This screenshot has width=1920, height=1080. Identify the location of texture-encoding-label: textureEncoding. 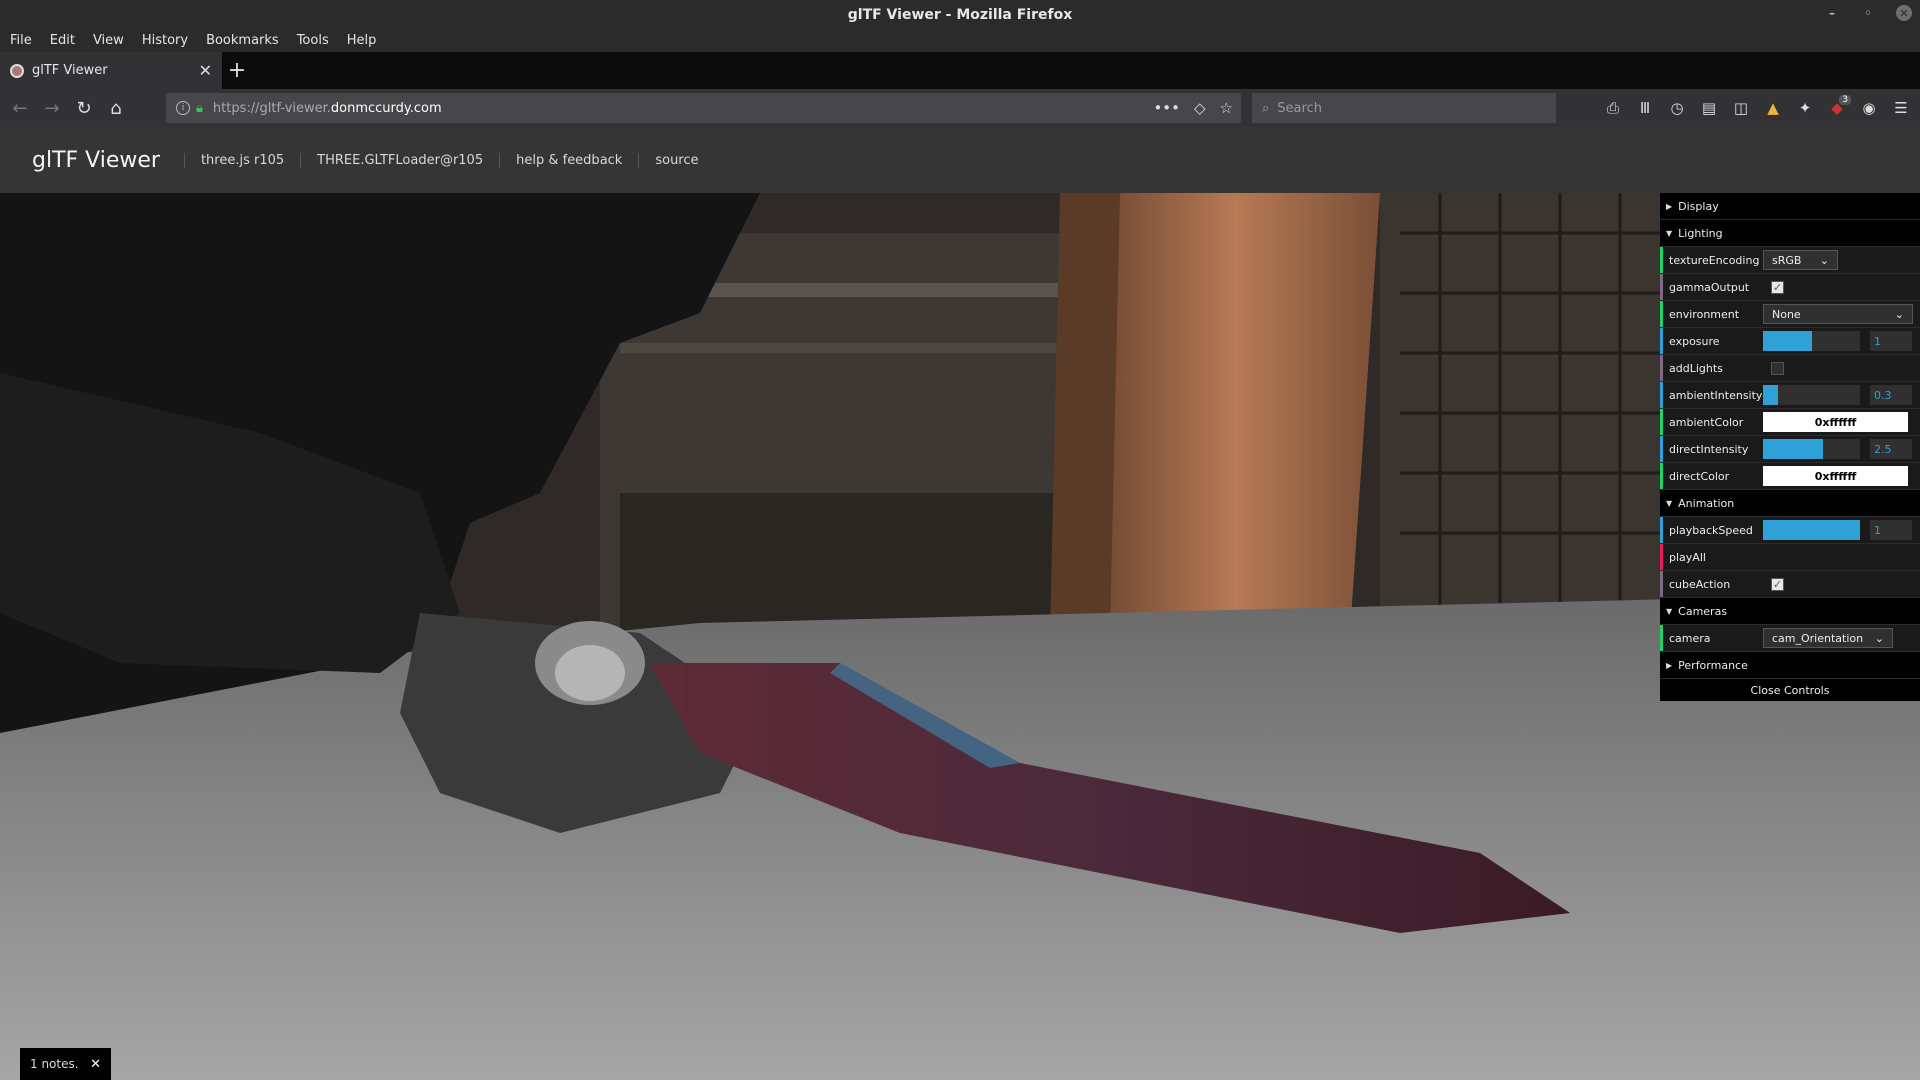
(1714, 260).